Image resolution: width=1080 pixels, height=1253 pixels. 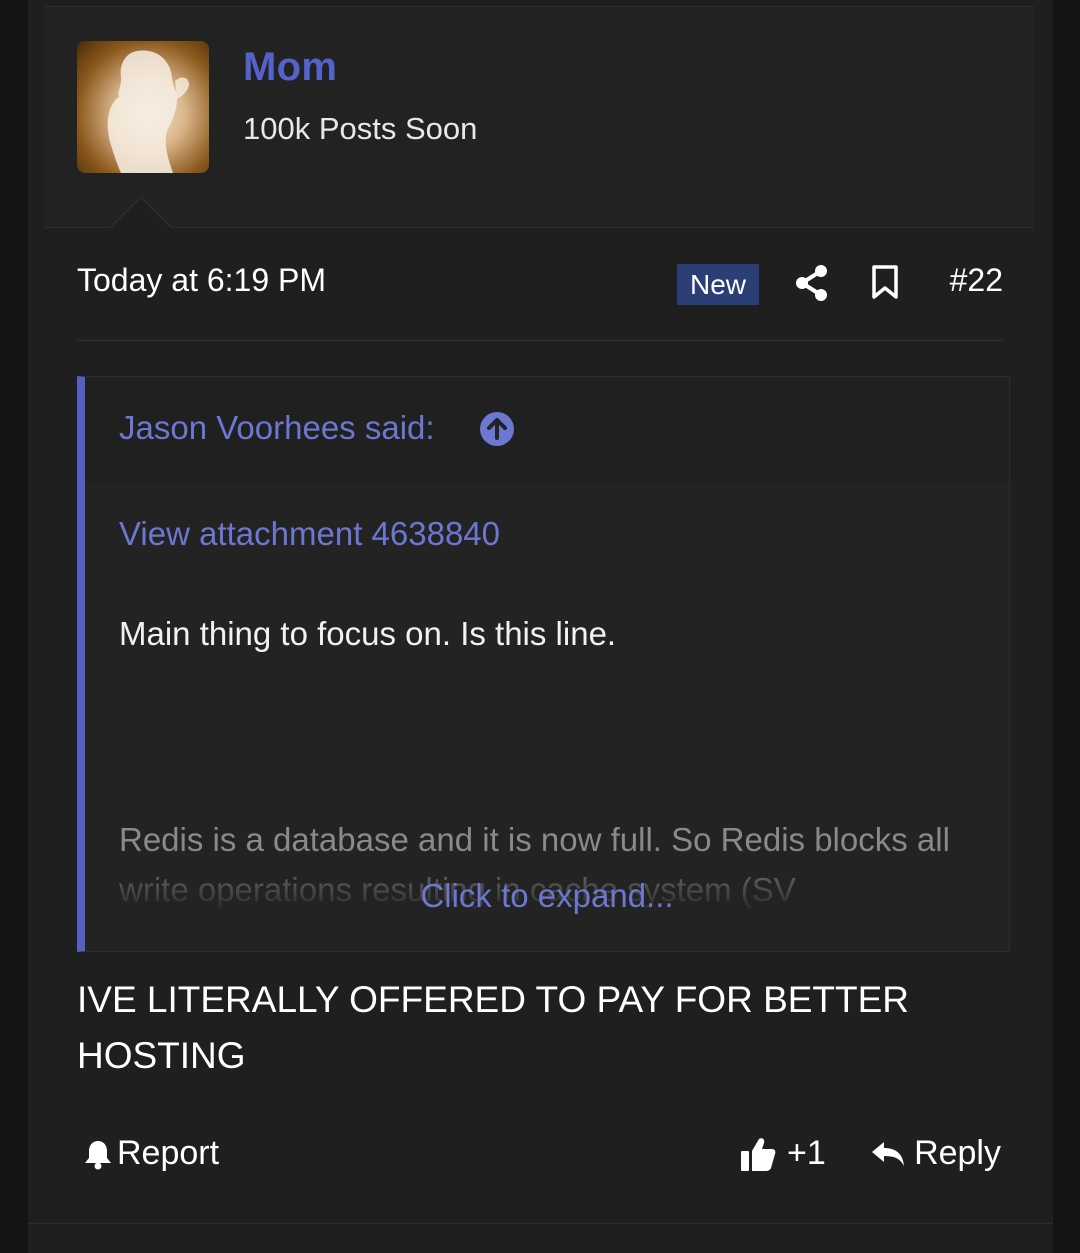 I want to click on report-label: Report, so click(x=168, y=1153).